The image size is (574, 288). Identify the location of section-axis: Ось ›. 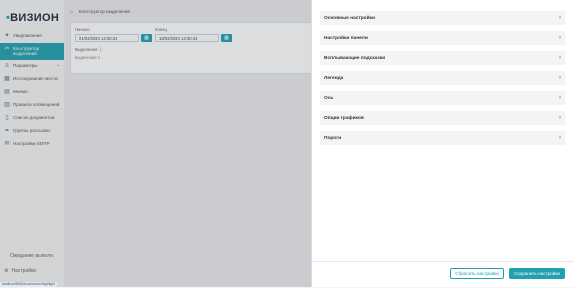
(442, 98).